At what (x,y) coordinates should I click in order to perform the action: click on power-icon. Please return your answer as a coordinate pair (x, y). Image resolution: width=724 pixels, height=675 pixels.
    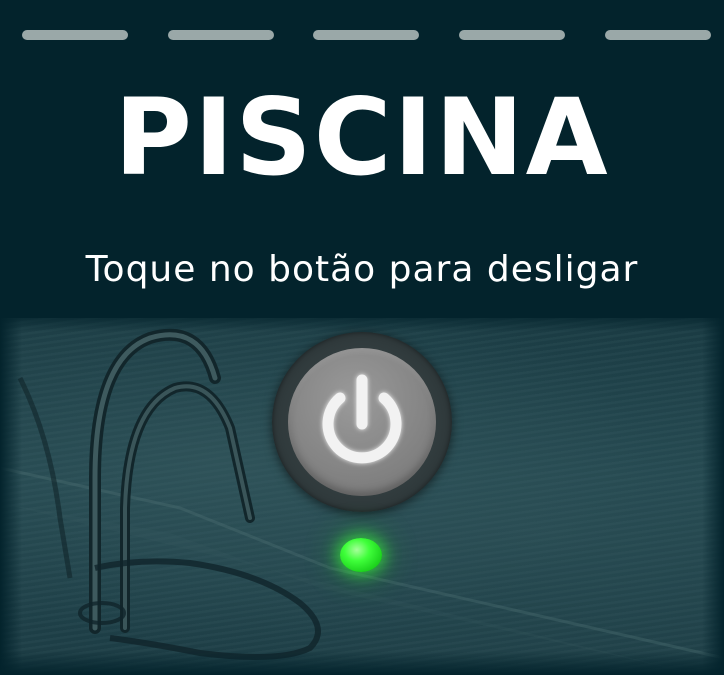
    Looking at the image, I should click on (362, 419).